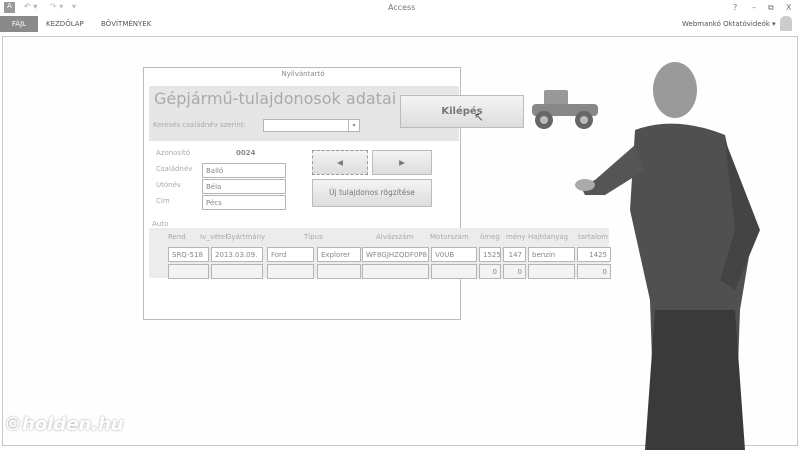 This screenshot has width=800, height=450. What do you see at coordinates (788, 7) in the screenshot?
I see `close-button: X` at bounding box center [788, 7].